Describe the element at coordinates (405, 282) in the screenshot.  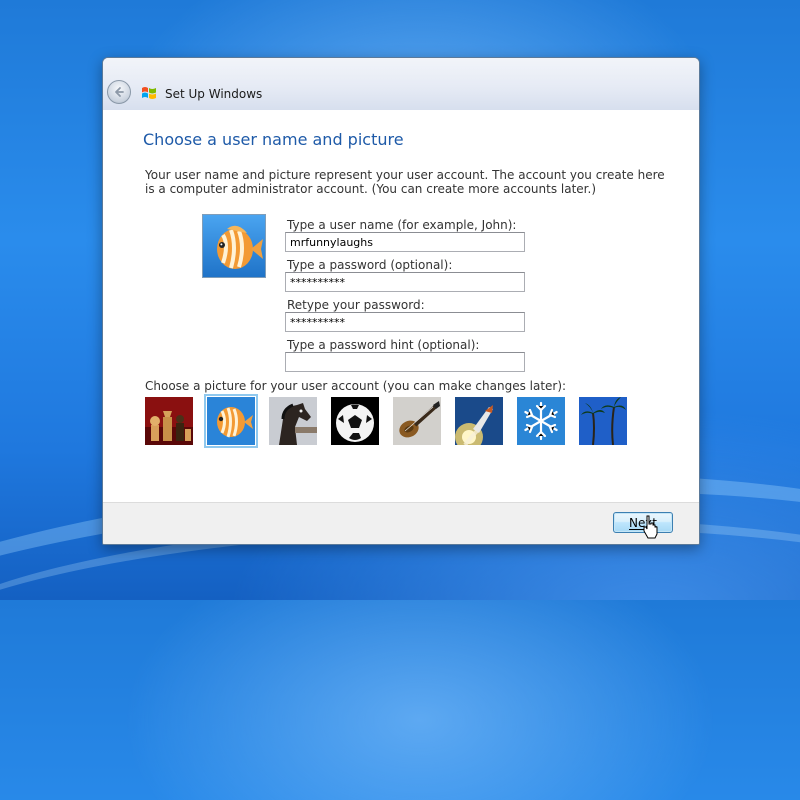
I see `password-input` at that location.